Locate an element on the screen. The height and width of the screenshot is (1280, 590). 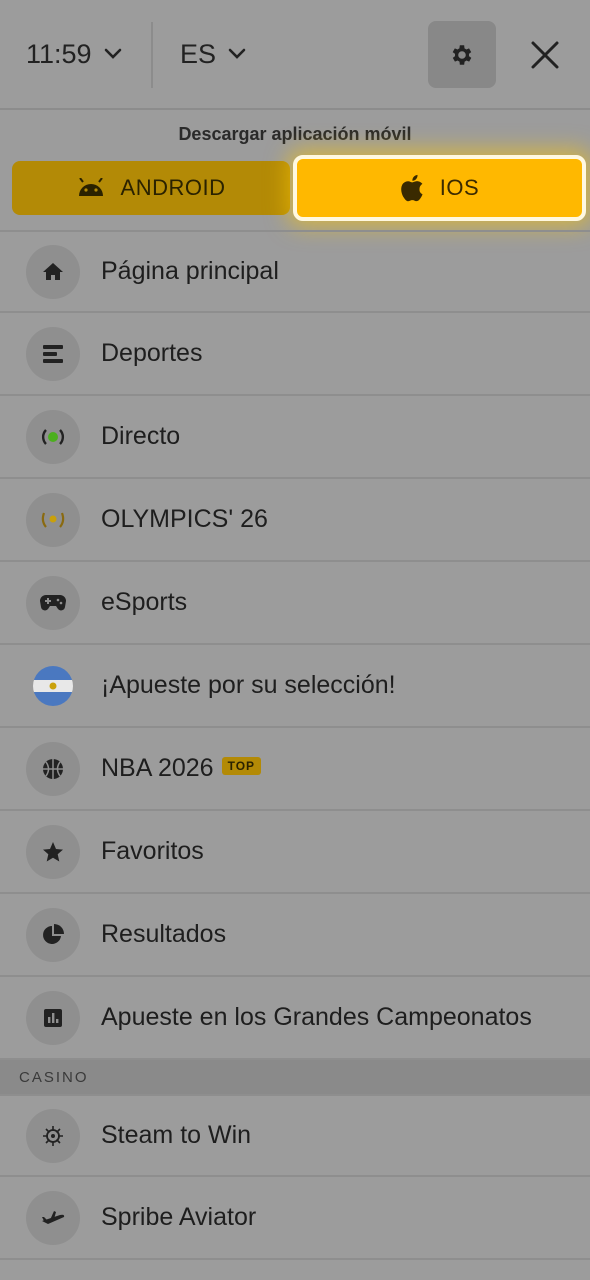
menu-item-olympics: OLYMPICS' 26 is located at coordinates (295, 520).